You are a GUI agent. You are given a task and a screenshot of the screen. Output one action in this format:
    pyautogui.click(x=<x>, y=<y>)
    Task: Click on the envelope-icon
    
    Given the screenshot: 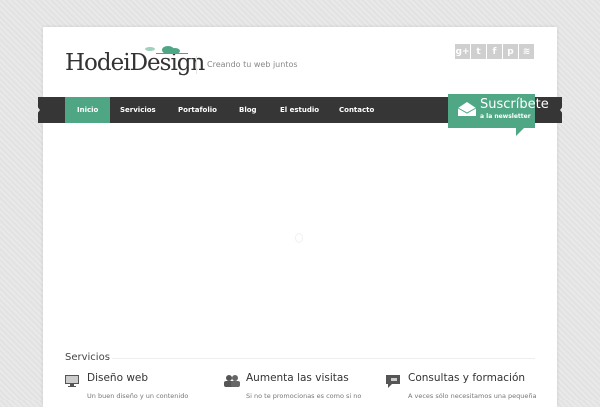 What is the action you would take?
    pyautogui.click(x=467, y=109)
    